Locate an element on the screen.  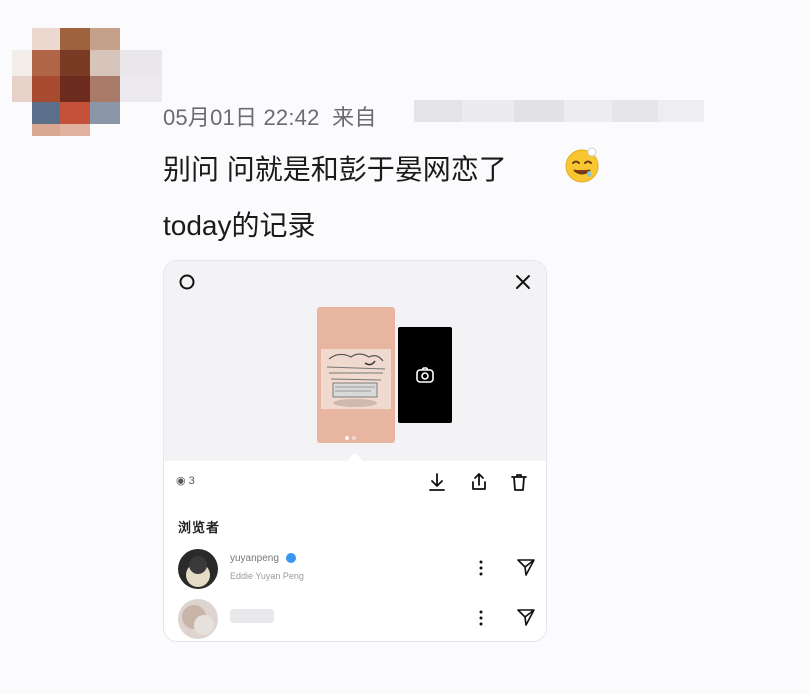
story-preview-area is located at coordinates (355, 361).